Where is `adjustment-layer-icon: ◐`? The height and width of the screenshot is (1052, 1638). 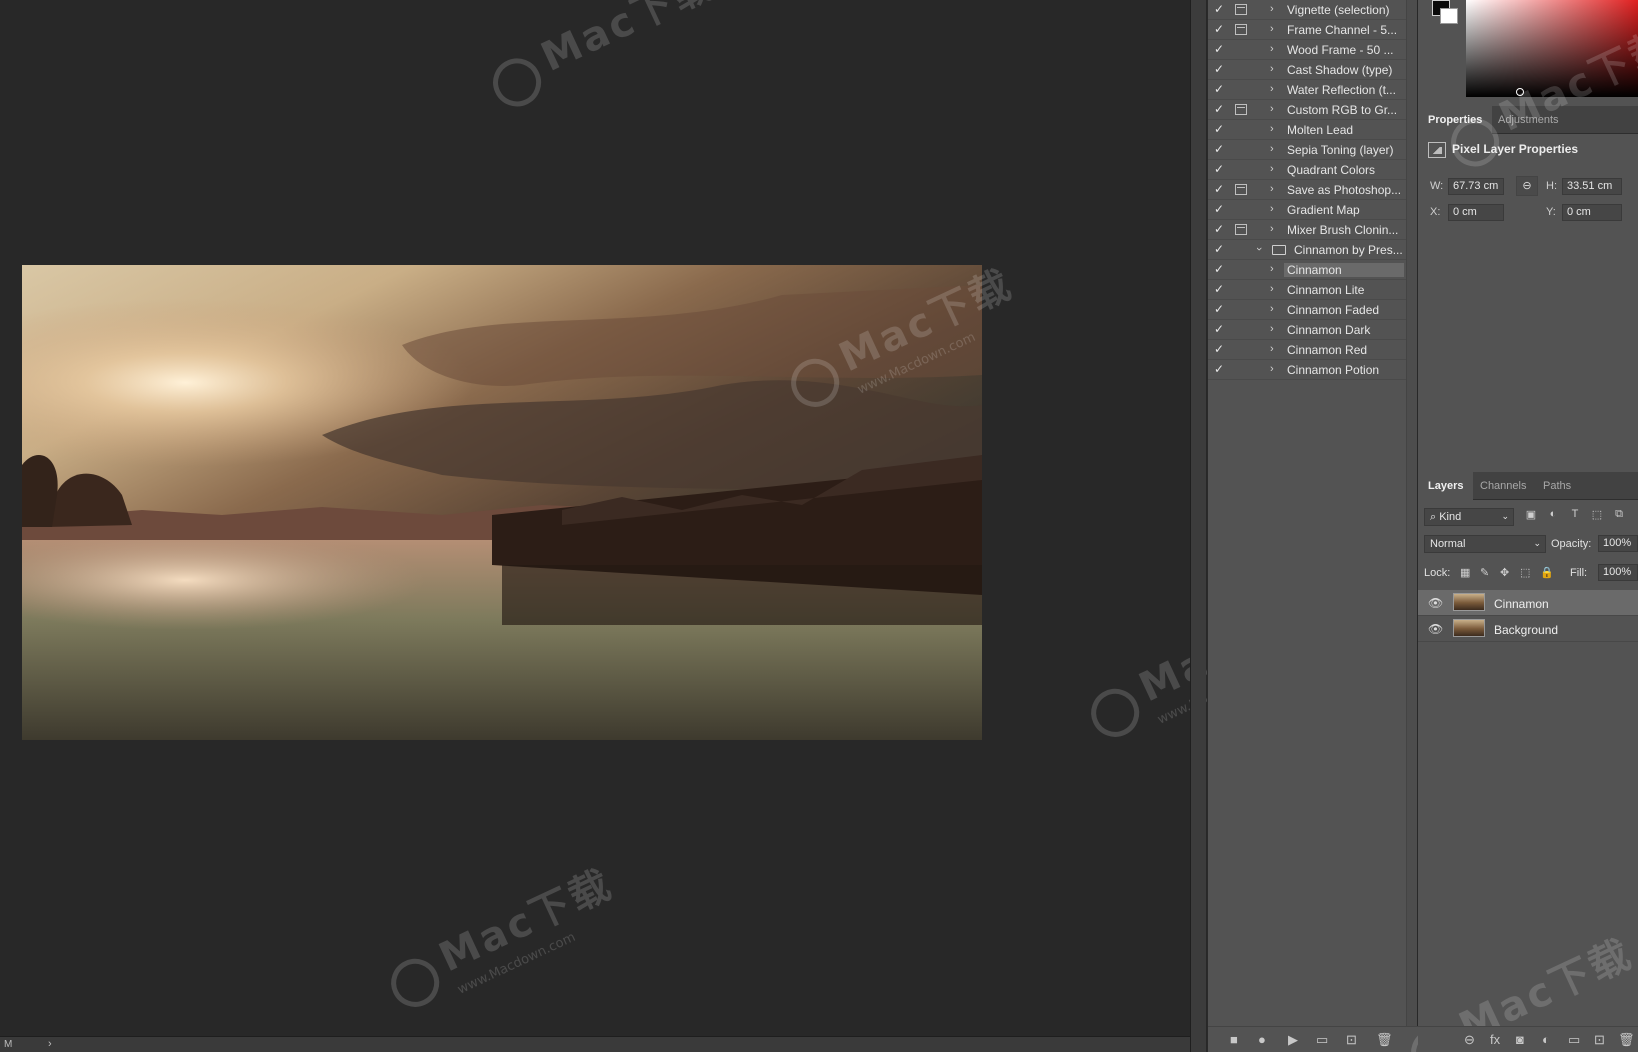 adjustment-layer-icon: ◐ is located at coordinates (1546, 1039).